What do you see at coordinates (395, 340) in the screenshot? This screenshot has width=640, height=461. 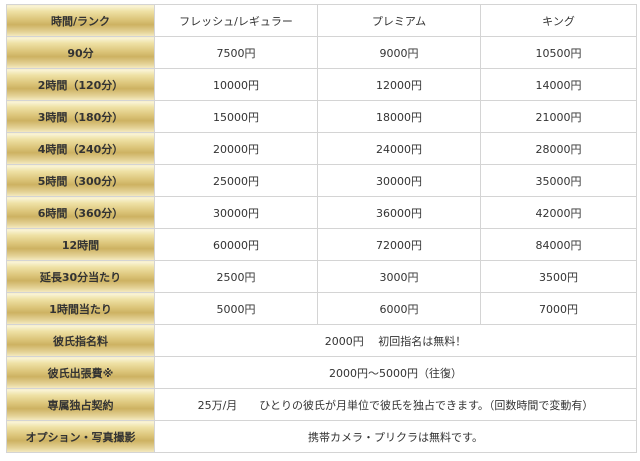 I see `extra-cell: 2000円 初回指名は無料！` at bounding box center [395, 340].